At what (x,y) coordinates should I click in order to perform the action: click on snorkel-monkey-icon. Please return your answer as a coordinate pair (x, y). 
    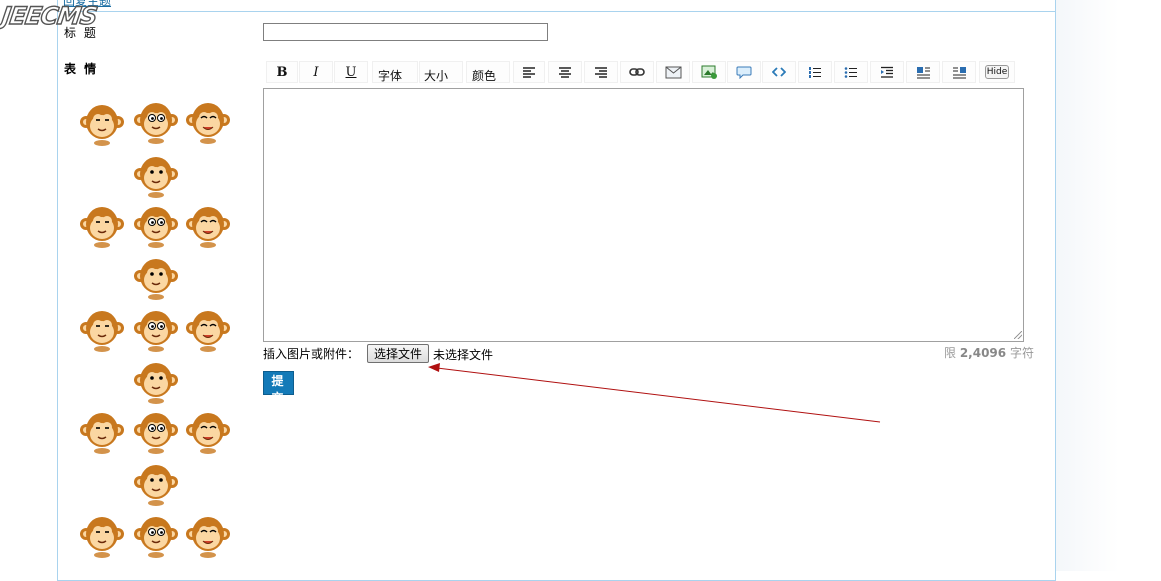
    Looking at the image, I should click on (208, 430).